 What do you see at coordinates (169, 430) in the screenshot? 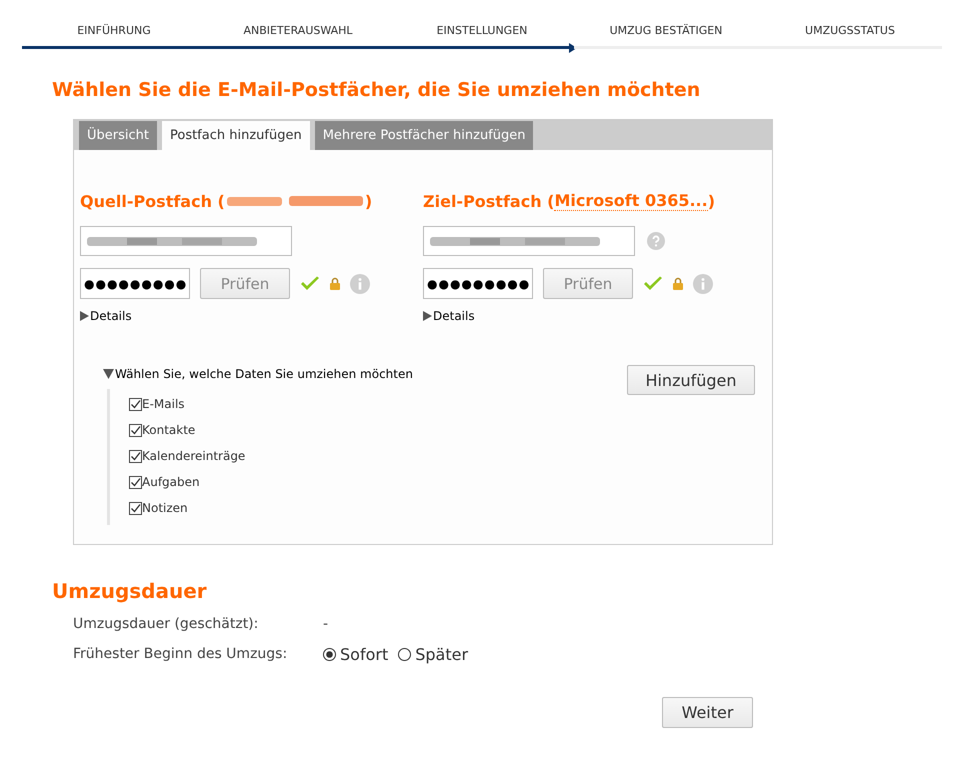
I see `checkbox-label: Kontakte` at bounding box center [169, 430].